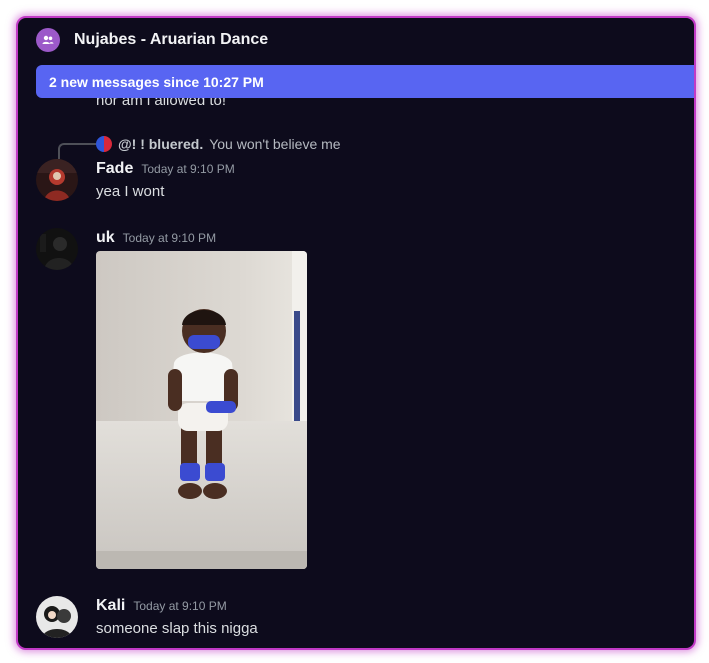 Image resolution: width=709 pixels, height=663 pixels. I want to click on new-messages-text: 2 new messages since 10:27 PM, so click(156, 81).